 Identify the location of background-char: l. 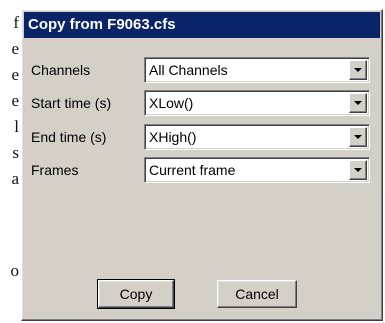
(16, 126).